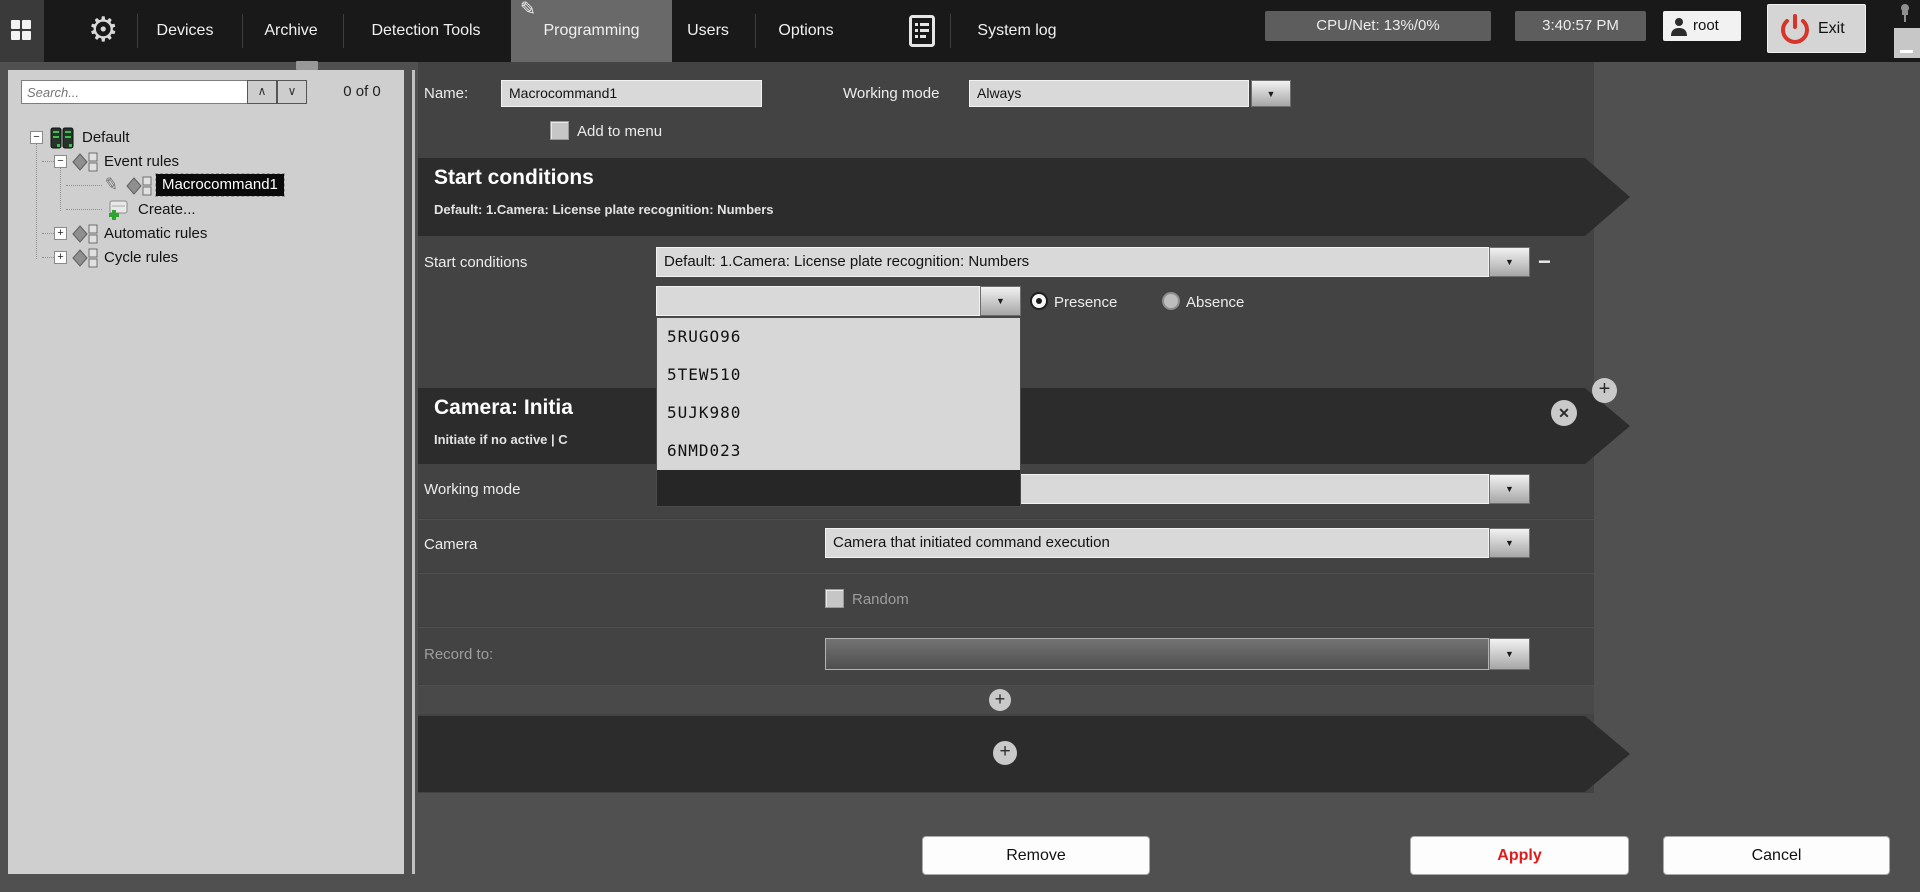  I want to click on remove-condition-button: −, so click(1544, 262).